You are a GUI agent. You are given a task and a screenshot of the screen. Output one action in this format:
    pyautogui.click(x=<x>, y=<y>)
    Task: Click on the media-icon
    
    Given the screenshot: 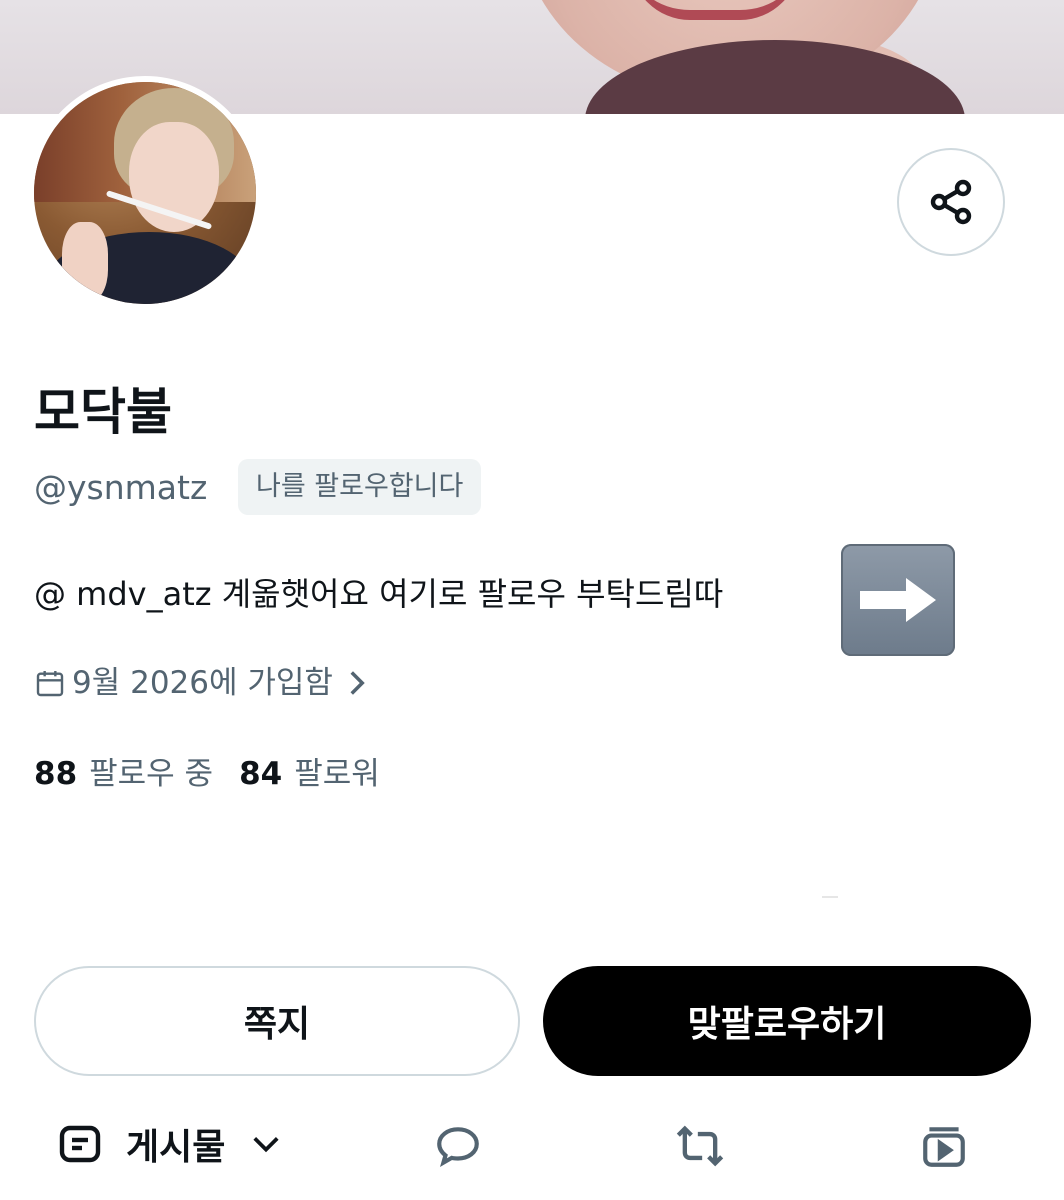 What is the action you would take?
    pyautogui.click(x=944, y=1147)
    